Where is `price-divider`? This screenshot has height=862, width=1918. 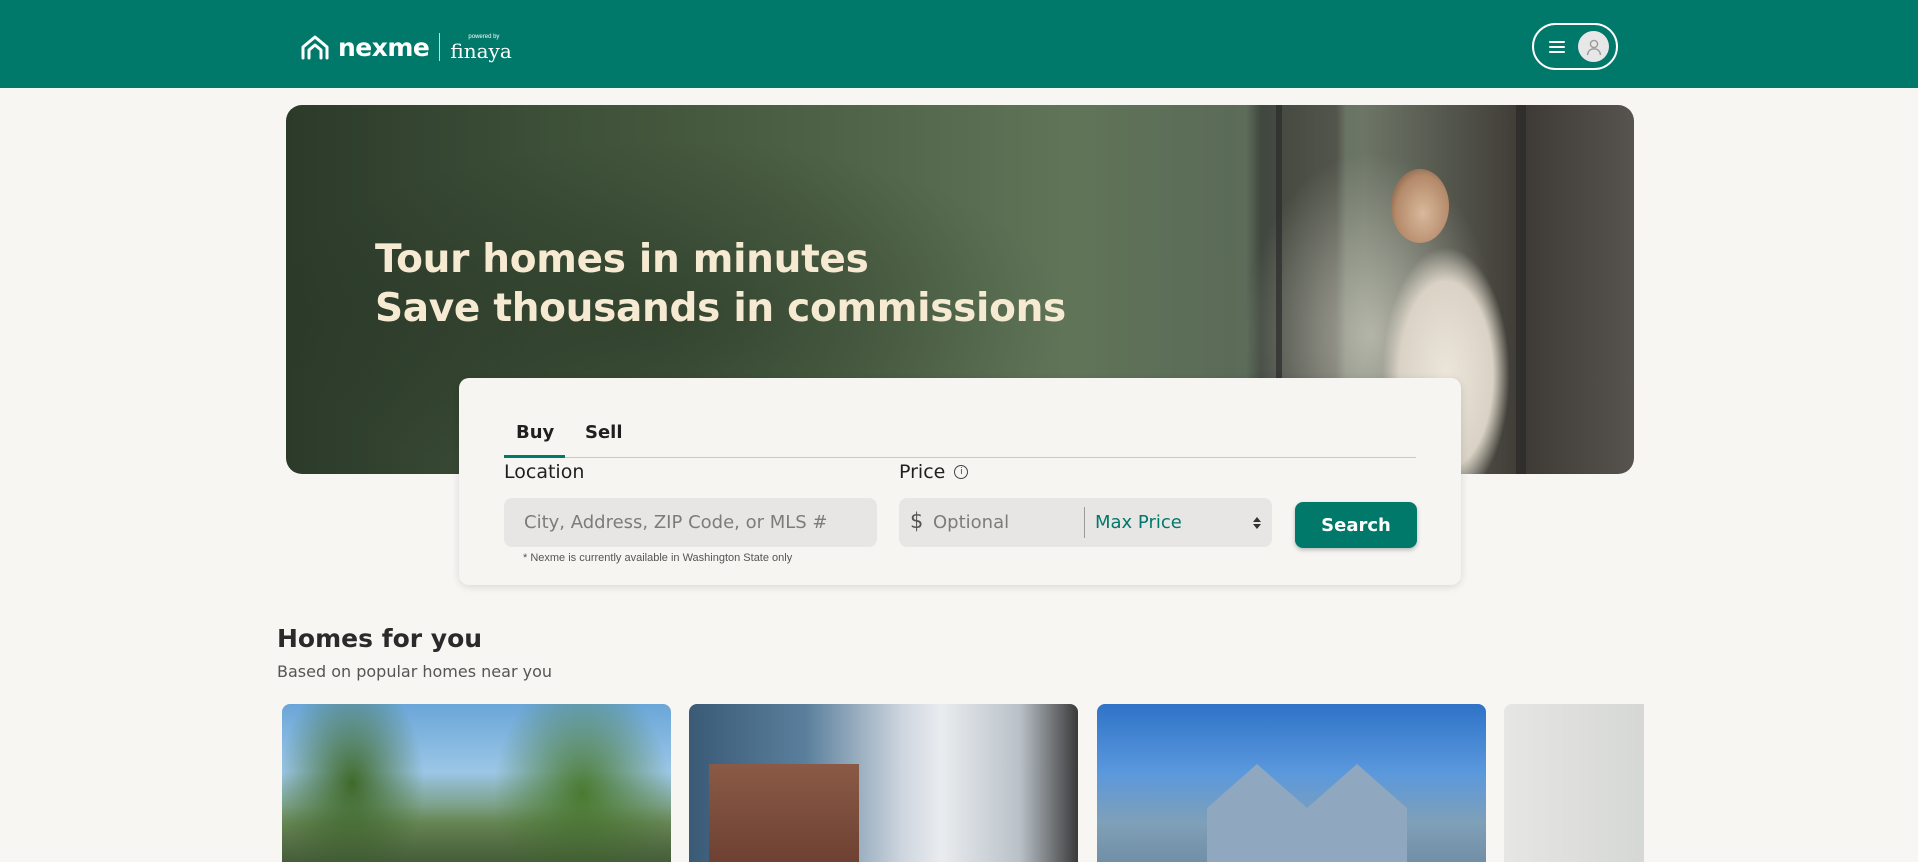 price-divider is located at coordinates (1084, 522).